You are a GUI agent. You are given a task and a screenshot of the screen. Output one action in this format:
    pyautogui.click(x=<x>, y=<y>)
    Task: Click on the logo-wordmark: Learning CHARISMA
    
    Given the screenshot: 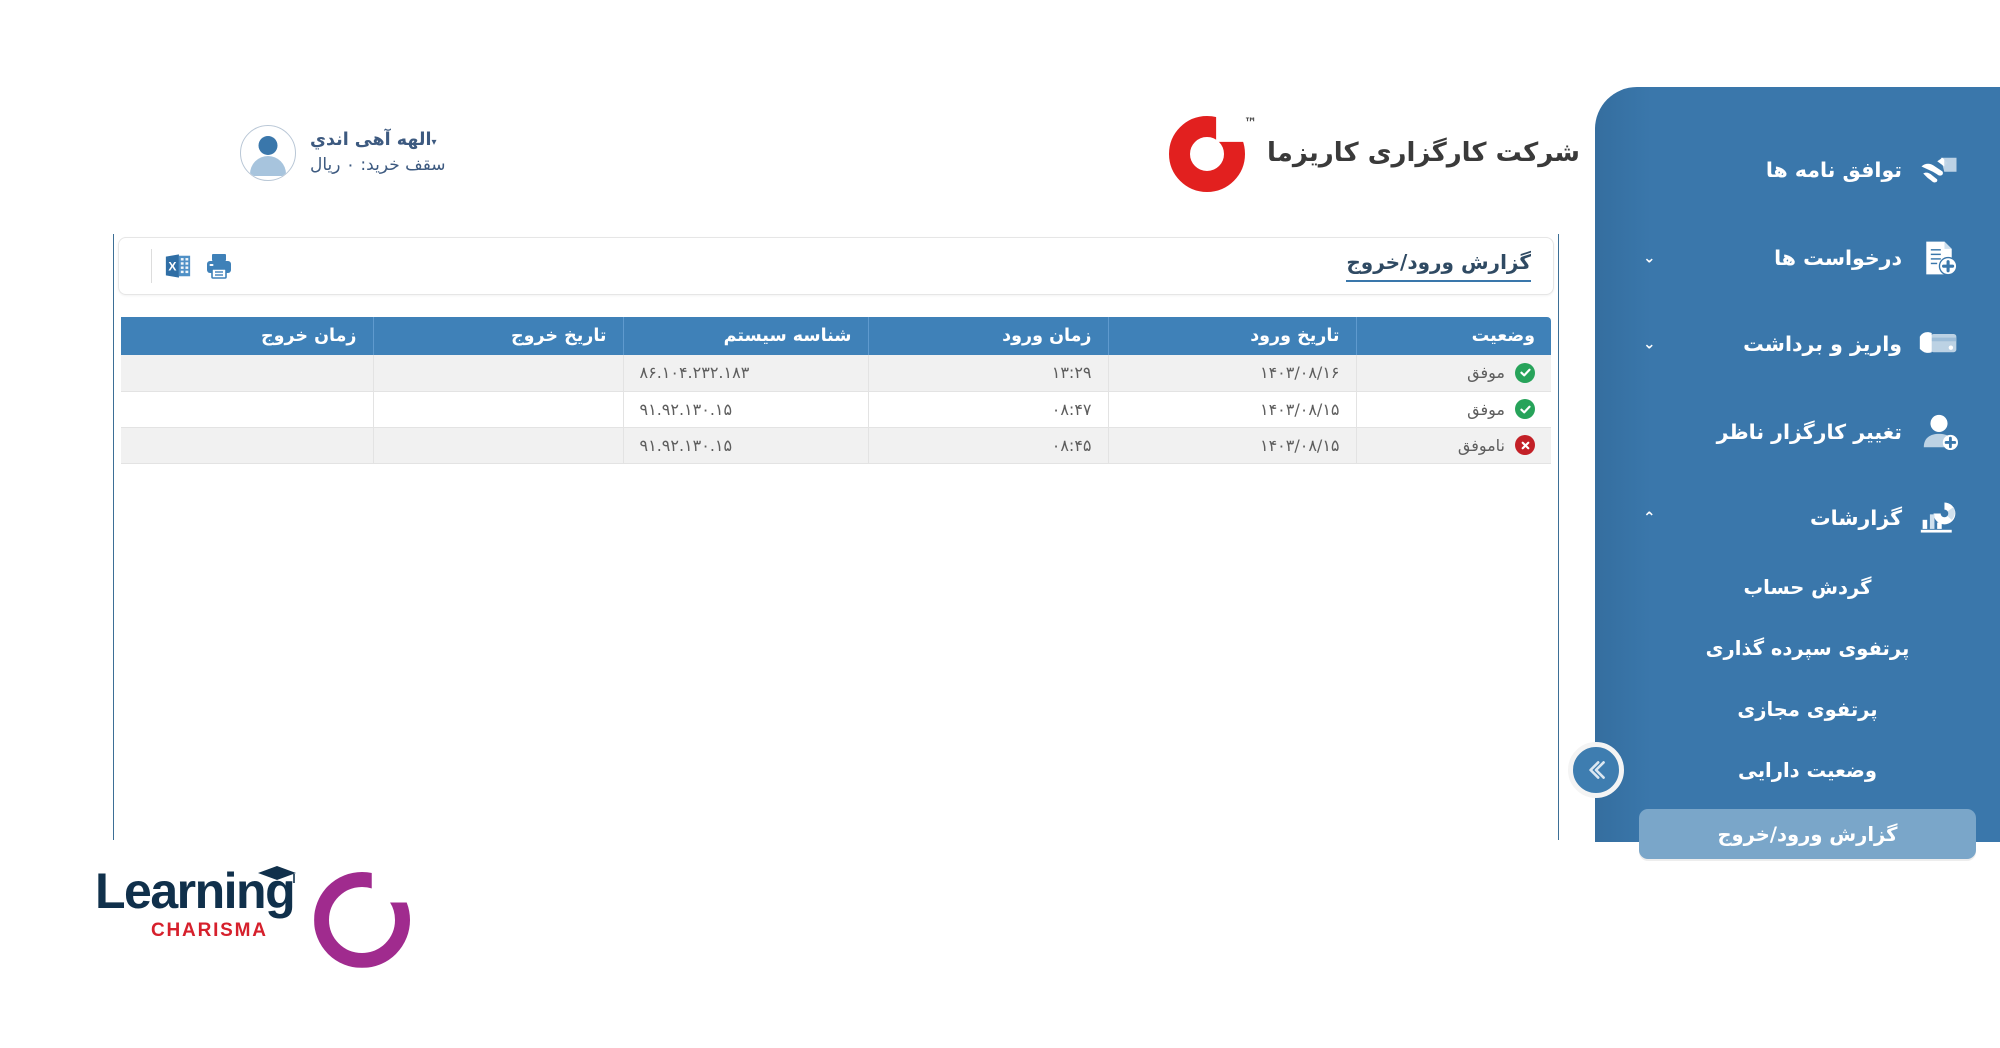 What is the action you would take?
    pyautogui.click(x=196, y=904)
    